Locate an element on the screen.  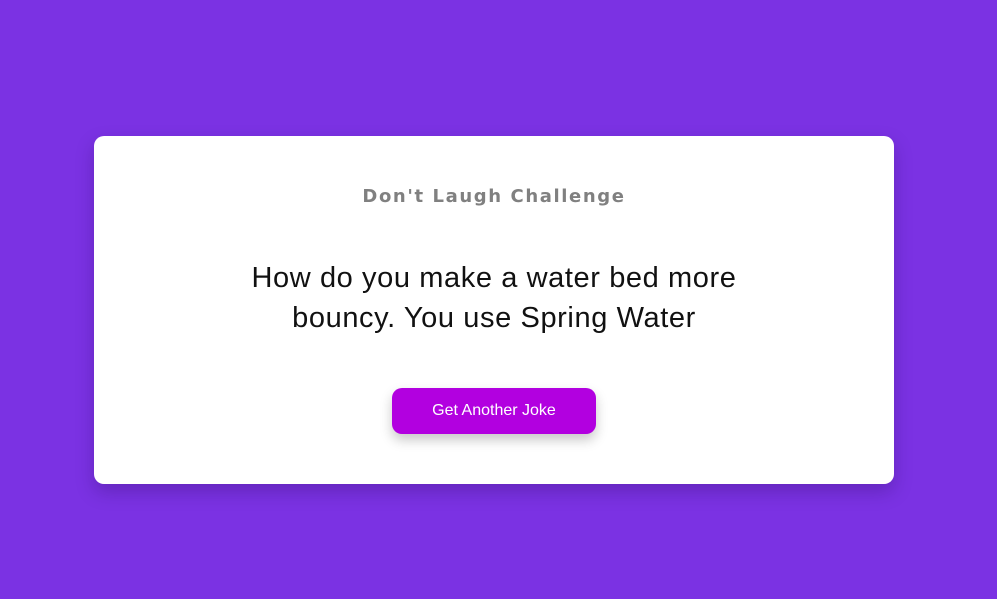
card-title: Don't Laugh Challenge is located at coordinates (494, 196).